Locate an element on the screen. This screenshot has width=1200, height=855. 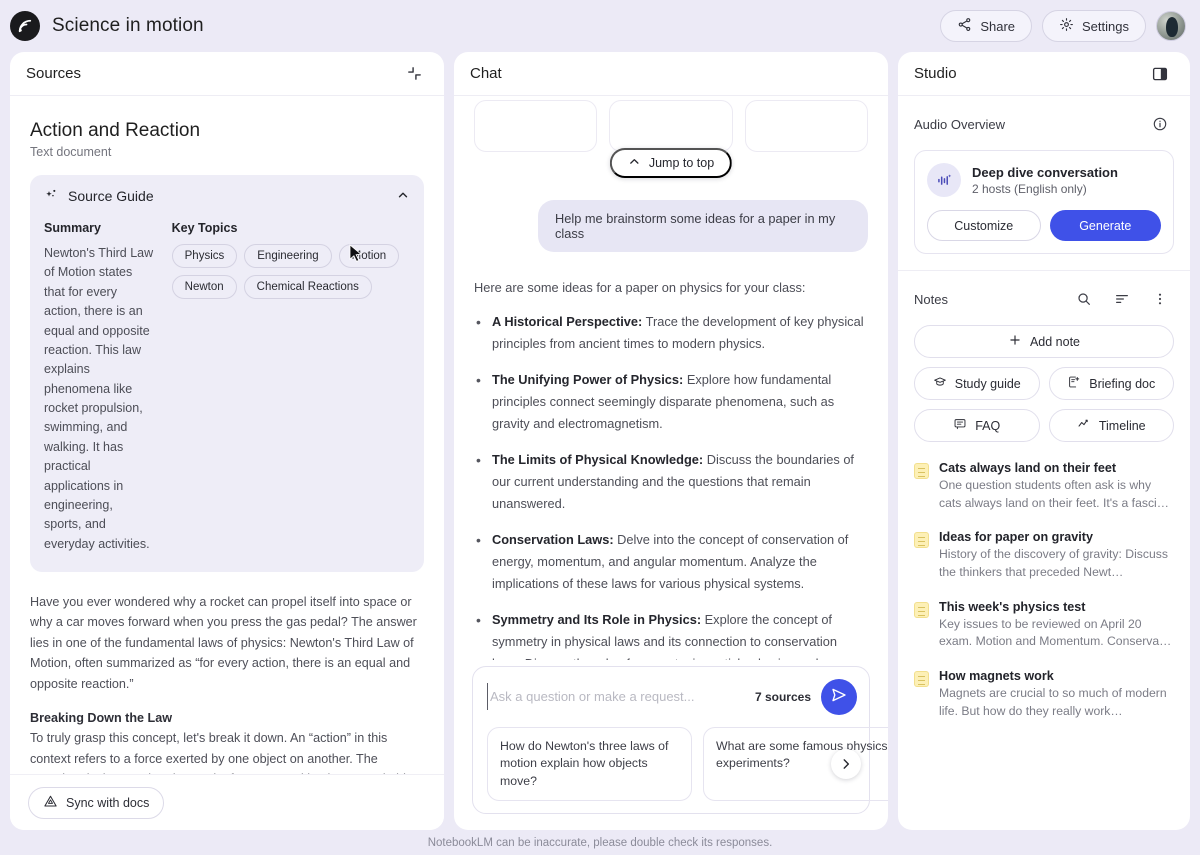
share-button: Share is located at coordinates (986, 26).